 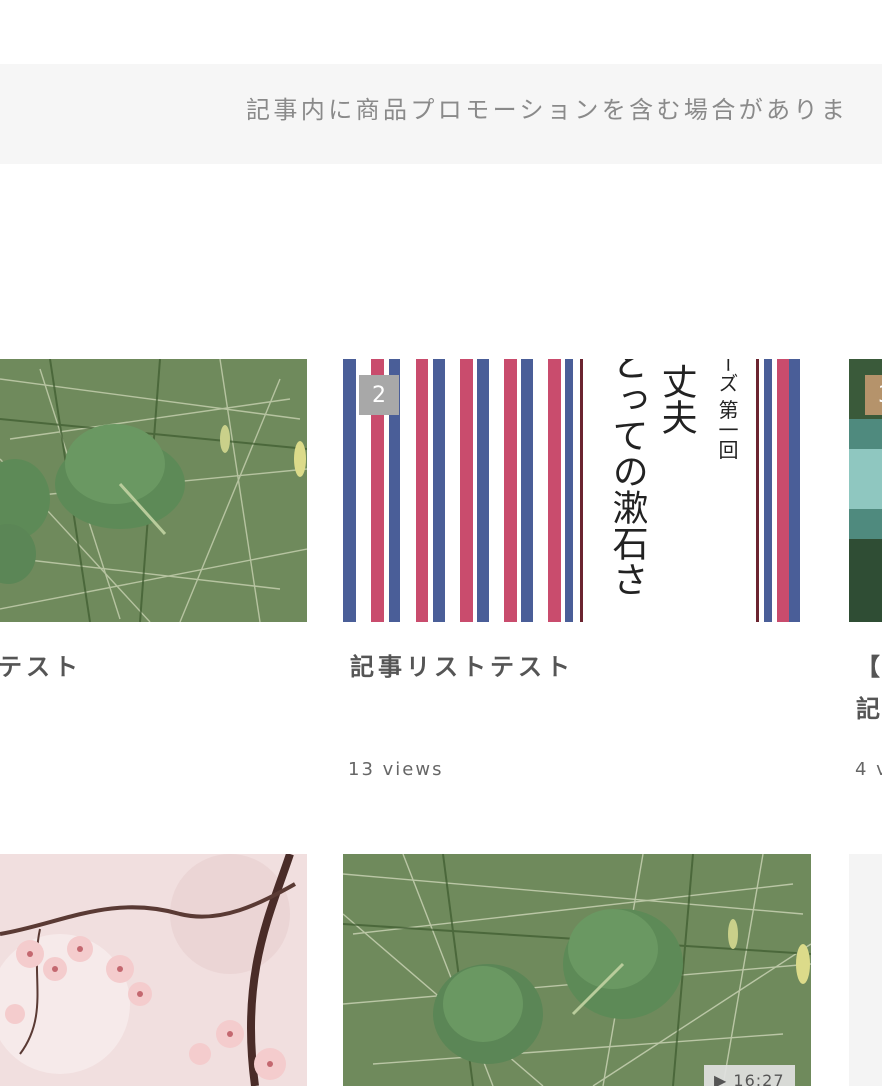 I want to click on view-count: 13 views, so click(x=396, y=769).